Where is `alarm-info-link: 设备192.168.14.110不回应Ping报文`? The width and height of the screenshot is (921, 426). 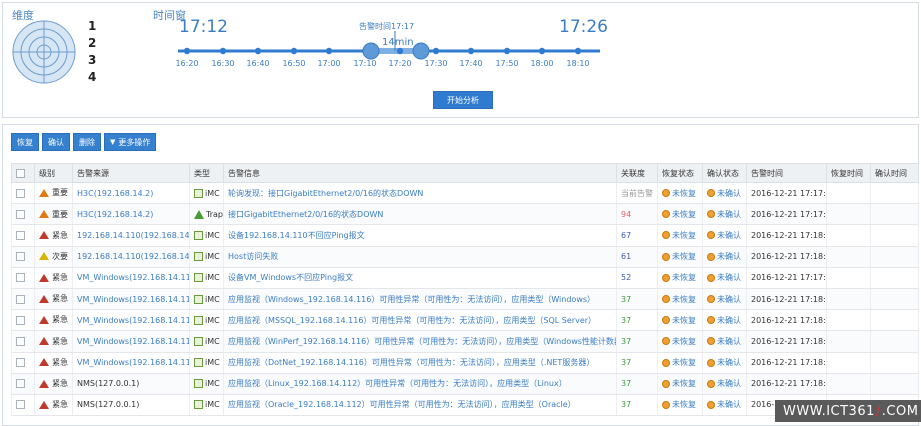
alarm-info-link: 设备192.168.14.110不回应Ping报文 is located at coordinates (296, 235).